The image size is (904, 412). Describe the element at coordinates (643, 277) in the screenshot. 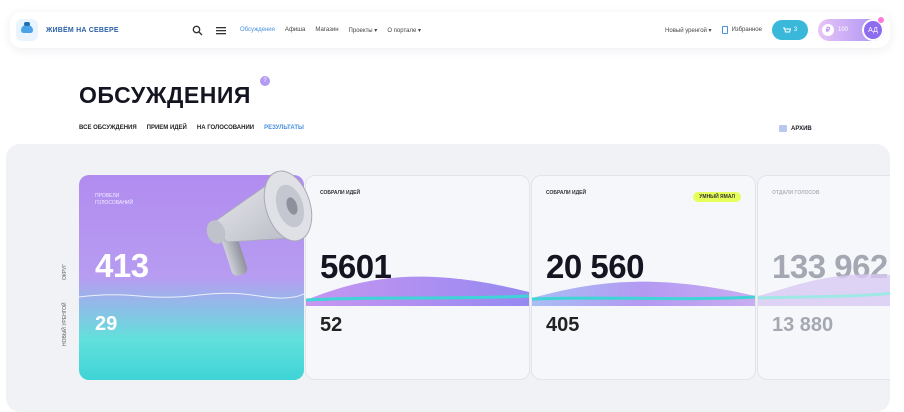

I see `stat-card-ideas-smart: СОБРАЛИ ИДЕЙ УМНЫЙ ЯМАЛ 20 560 405` at that location.